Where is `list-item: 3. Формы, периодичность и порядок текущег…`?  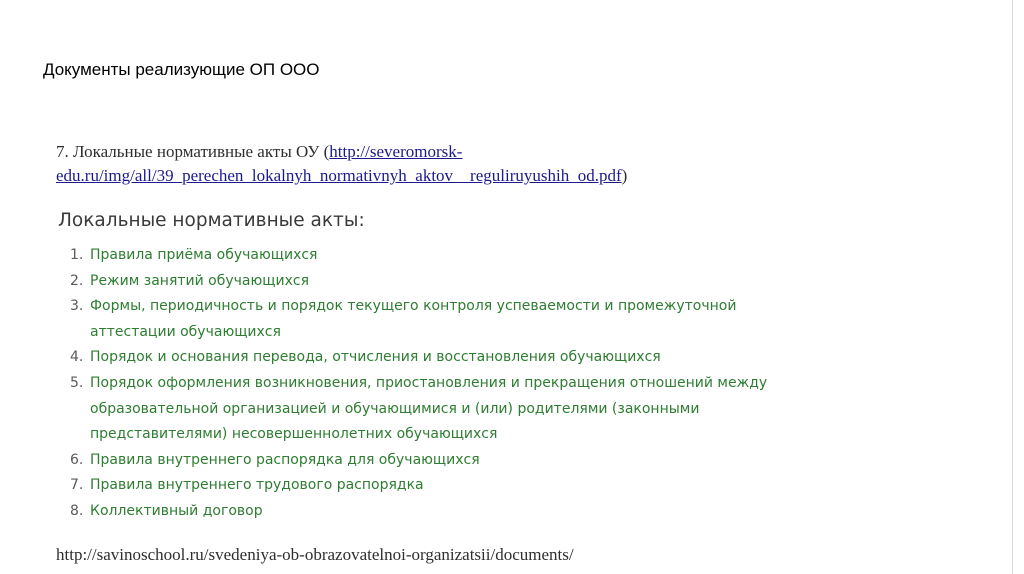 list-item: 3. Формы, периодичность и порядок текущег… is located at coordinates (440, 319).